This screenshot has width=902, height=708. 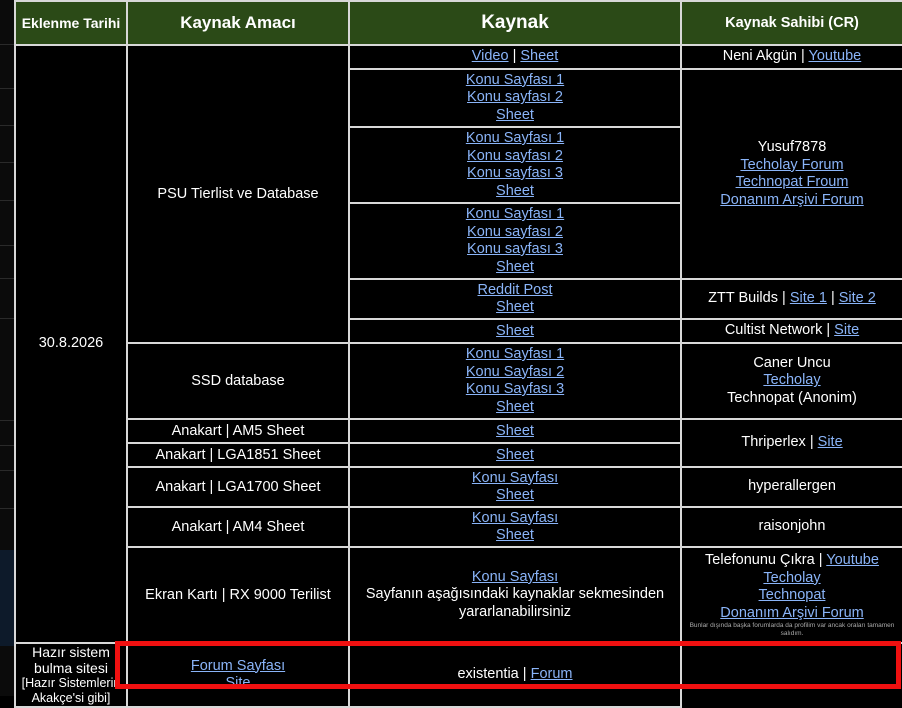 I want to click on technopat-forum-link: Technopat Froum, so click(x=792, y=183).